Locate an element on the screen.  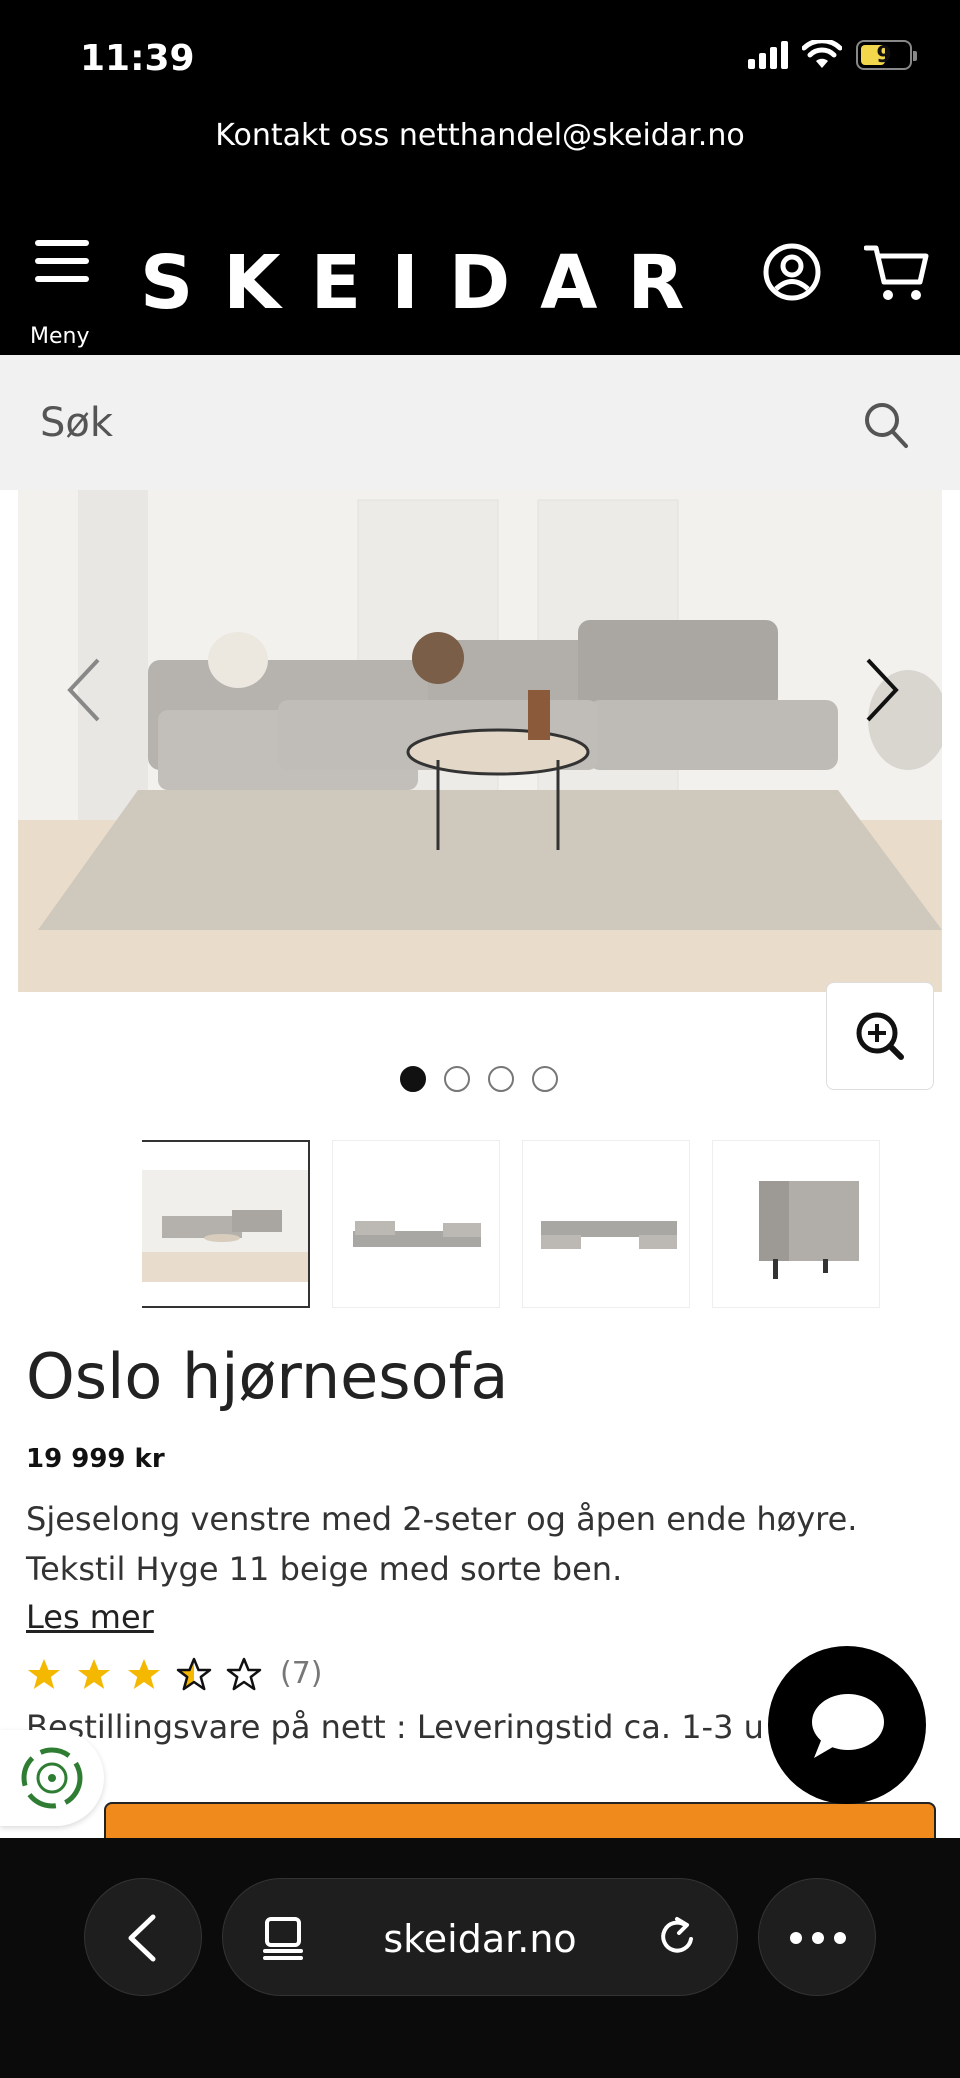
search-bar is located at coordinates (480, 422).